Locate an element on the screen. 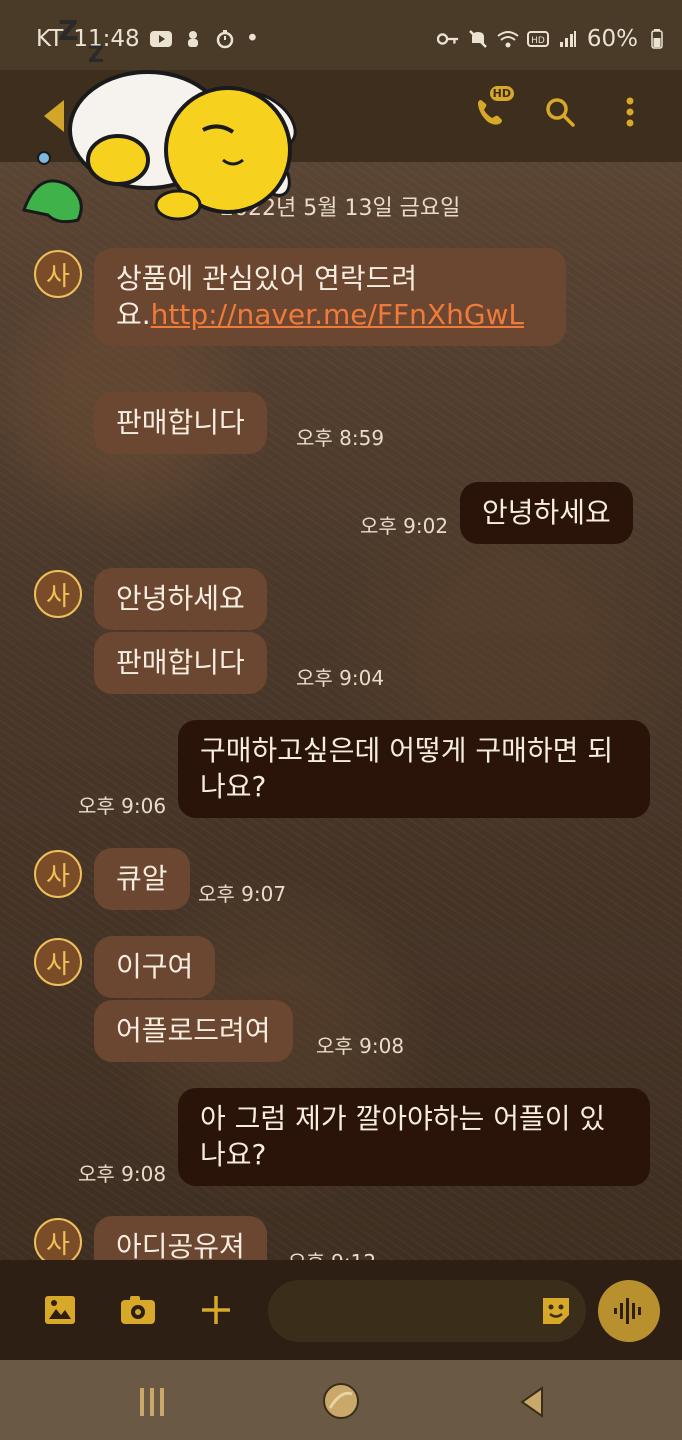  message-bubble-incoming: 안녕하세요 is located at coordinates (180, 599).